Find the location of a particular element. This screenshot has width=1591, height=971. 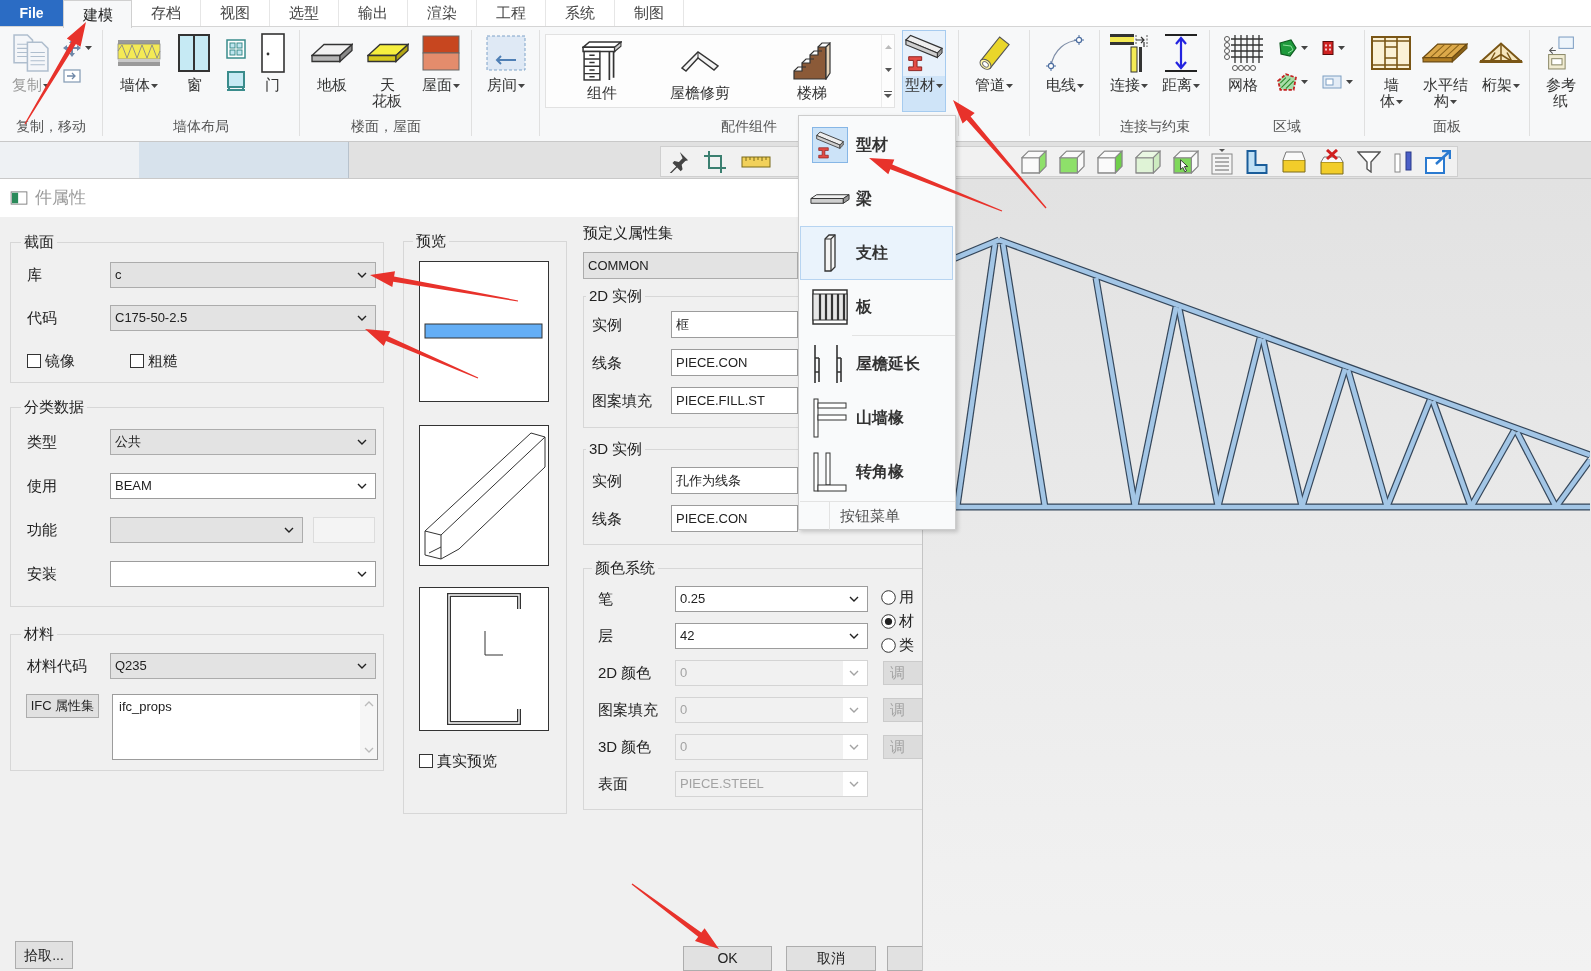

ribbon-button: 桁架 is located at coordinates (1501, 63).